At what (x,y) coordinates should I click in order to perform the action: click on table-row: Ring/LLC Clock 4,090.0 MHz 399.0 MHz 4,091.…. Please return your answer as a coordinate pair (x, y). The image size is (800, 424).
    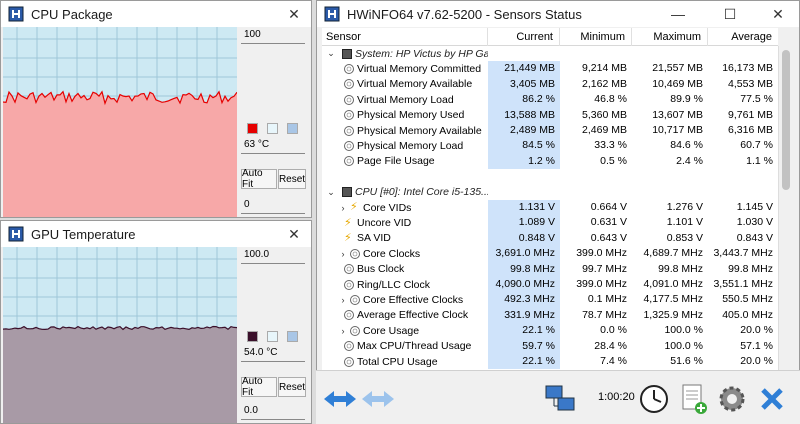
    Looking at the image, I should click on (550, 285).